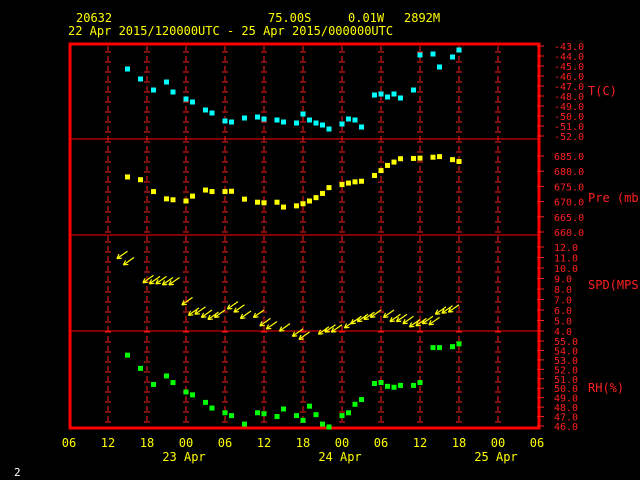 This screenshot has width=640, height=480. Describe the element at coordinates (569, 137) in the screenshot. I see `temperature-tick-label: -52.0` at that location.